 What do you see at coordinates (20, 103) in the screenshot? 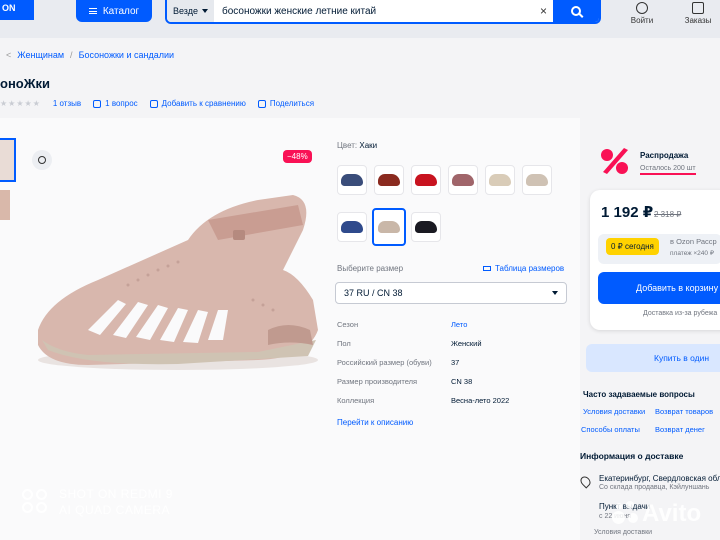
I see `rating-stars: ★★★★★` at bounding box center [20, 103].